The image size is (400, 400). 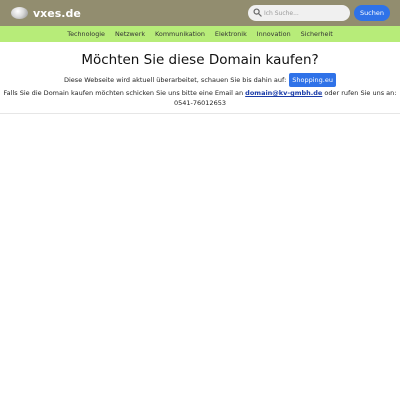 What do you see at coordinates (180, 34) in the screenshot?
I see `nav-item-kommunikation: Kommunikation` at bounding box center [180, 34].